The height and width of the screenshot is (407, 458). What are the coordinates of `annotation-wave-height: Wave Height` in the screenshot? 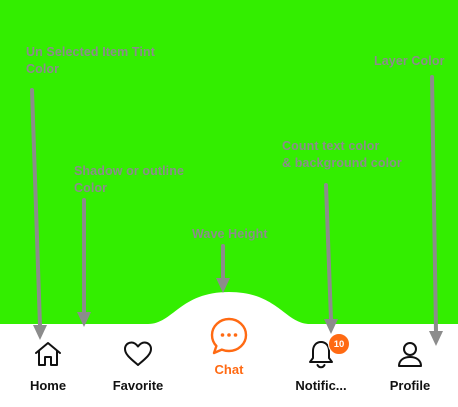 It's located at (230, 234).